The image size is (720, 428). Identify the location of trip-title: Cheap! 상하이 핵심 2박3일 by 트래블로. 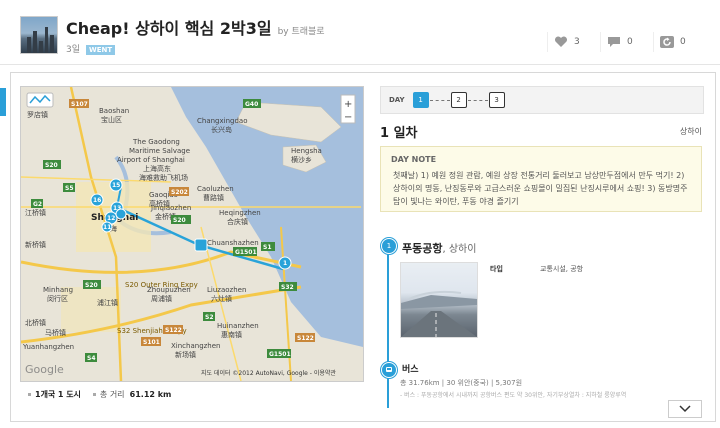
(195, 27).